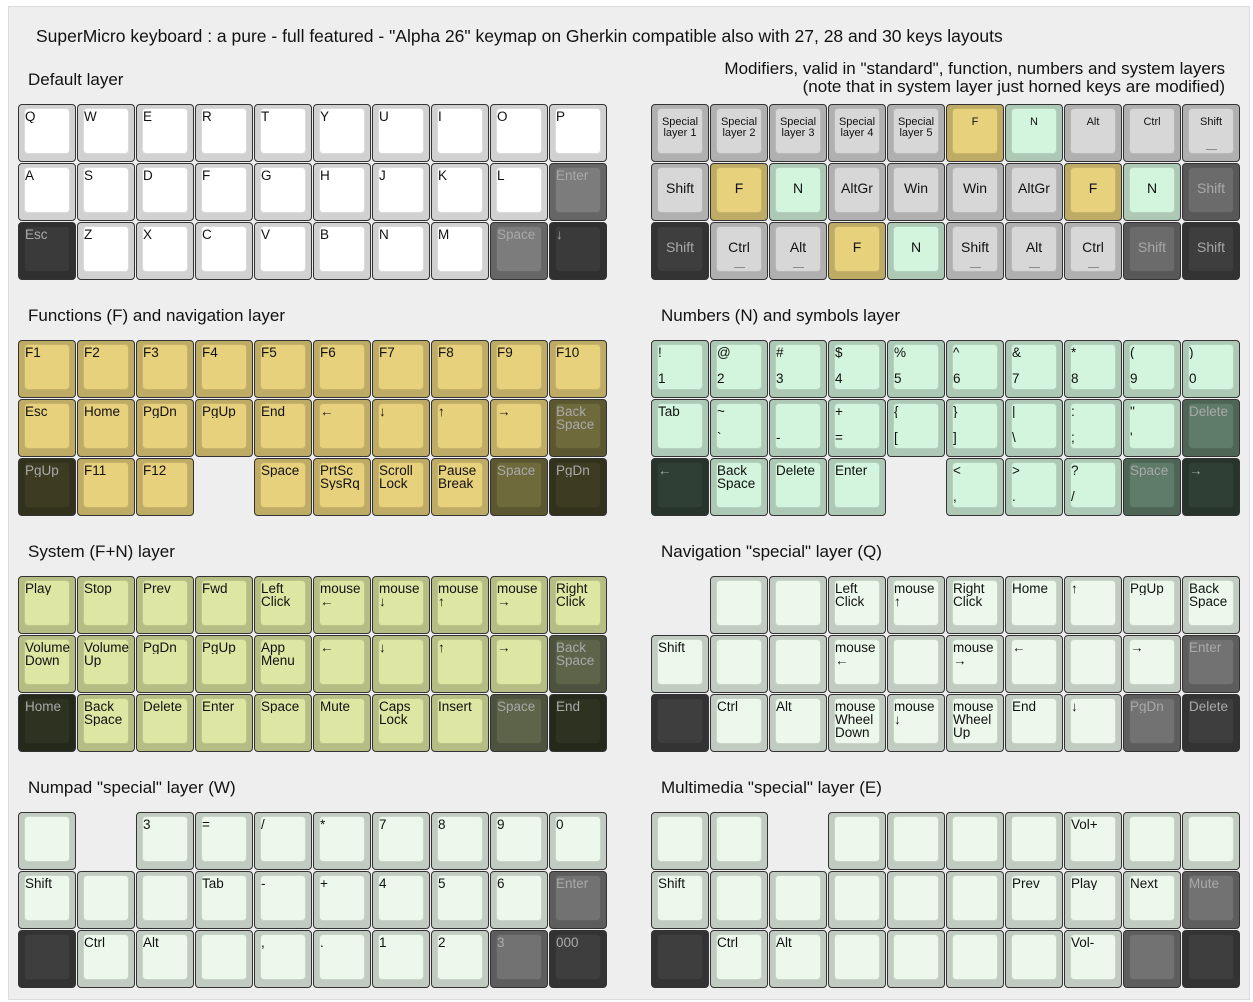 This screenshot has width=1253, height=1002. I want to click on key-navigation-q-r0c3-left-click: Left Click, so click(857, 605).